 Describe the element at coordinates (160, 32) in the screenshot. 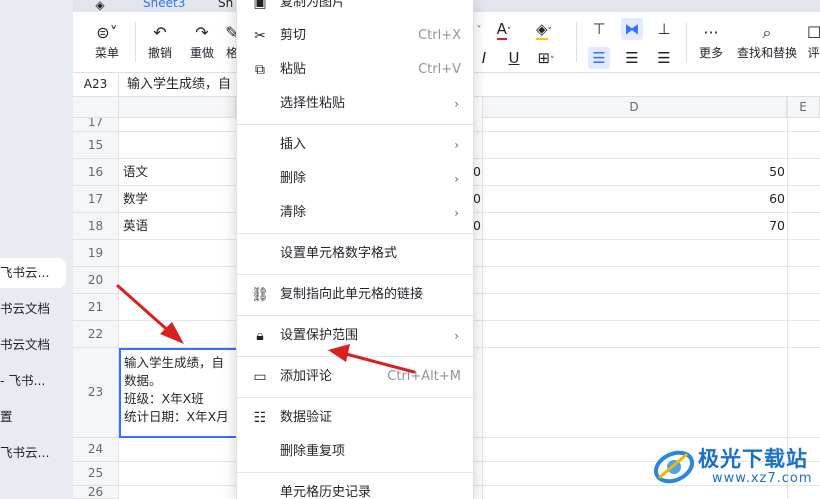

I see `undo-icon: ↶` at that location.